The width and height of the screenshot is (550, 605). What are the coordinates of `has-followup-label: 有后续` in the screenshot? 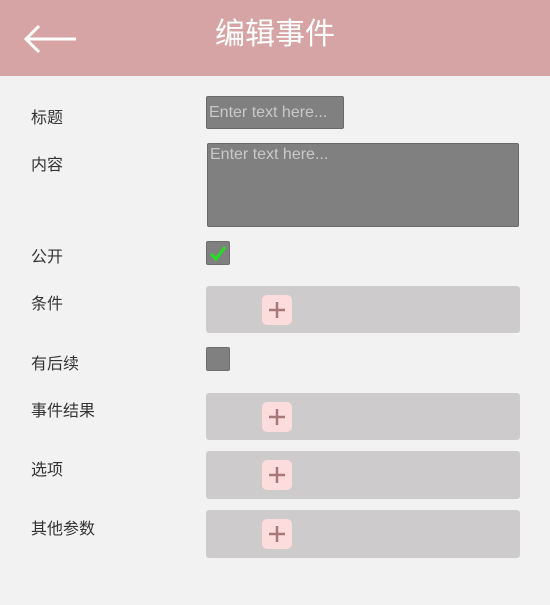 It's located at (55, 363).